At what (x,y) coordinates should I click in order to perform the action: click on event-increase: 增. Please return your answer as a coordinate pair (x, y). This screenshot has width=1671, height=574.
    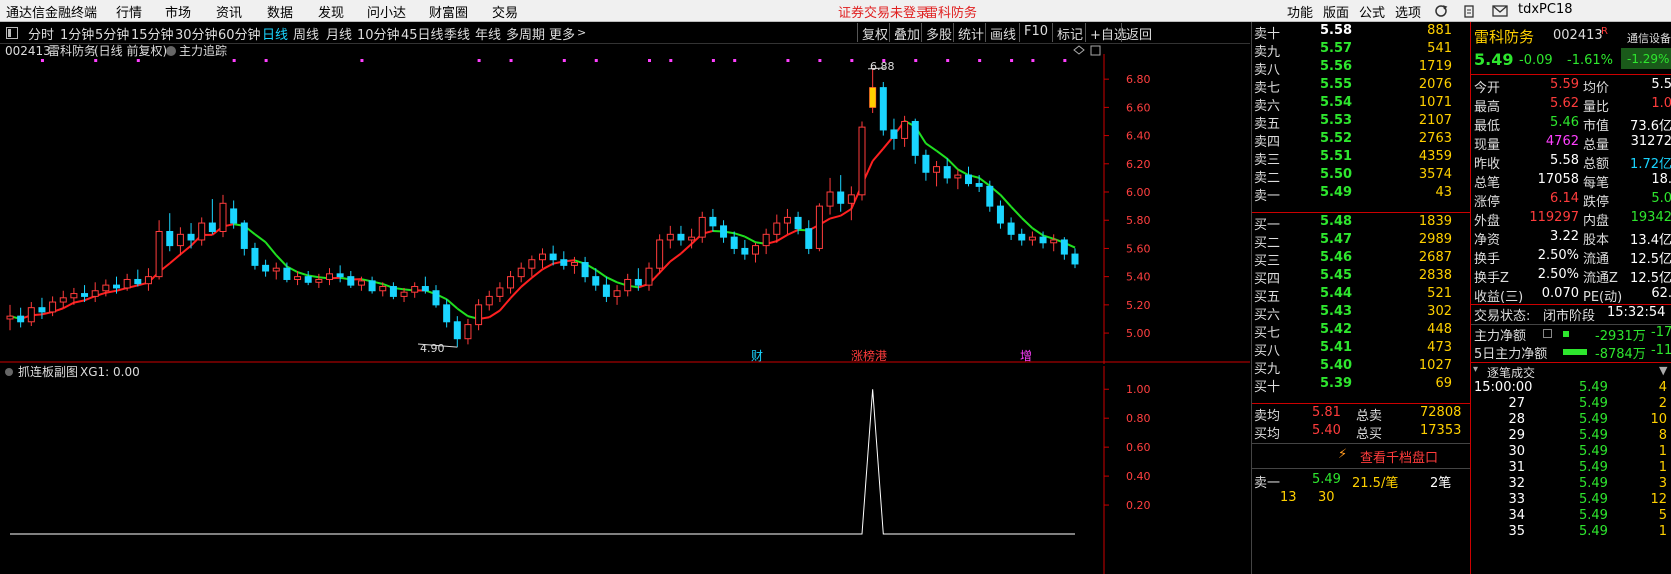
    Looking at the image, I should click on (1026, 356).